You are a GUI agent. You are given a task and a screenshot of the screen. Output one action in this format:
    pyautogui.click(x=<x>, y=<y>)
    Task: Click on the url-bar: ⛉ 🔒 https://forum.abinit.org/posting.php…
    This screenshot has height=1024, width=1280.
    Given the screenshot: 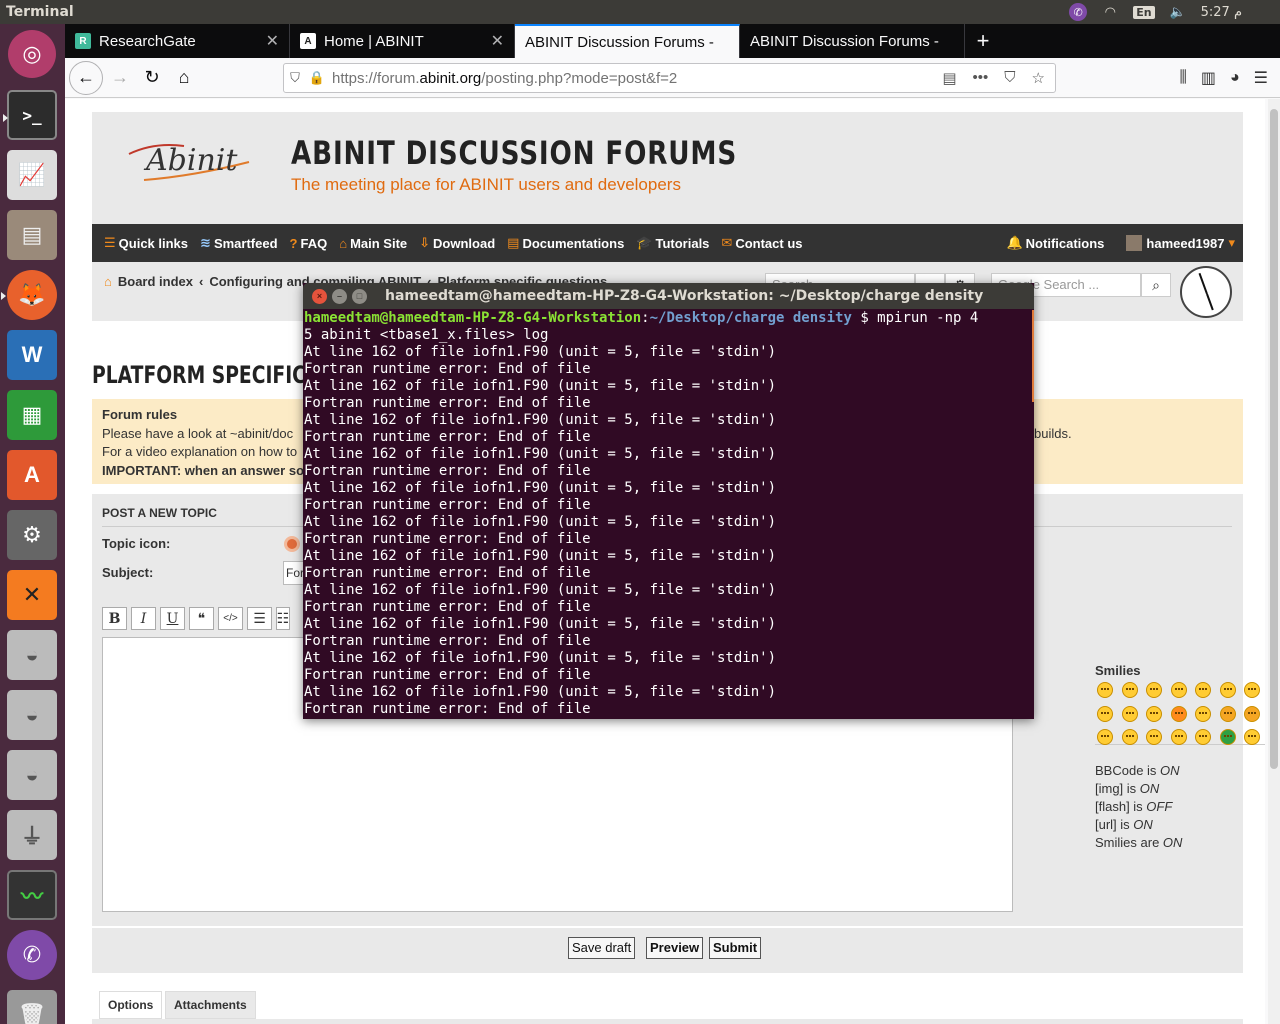 What is the action you would take?
    pyautogui.click(x=669, y=78)
    